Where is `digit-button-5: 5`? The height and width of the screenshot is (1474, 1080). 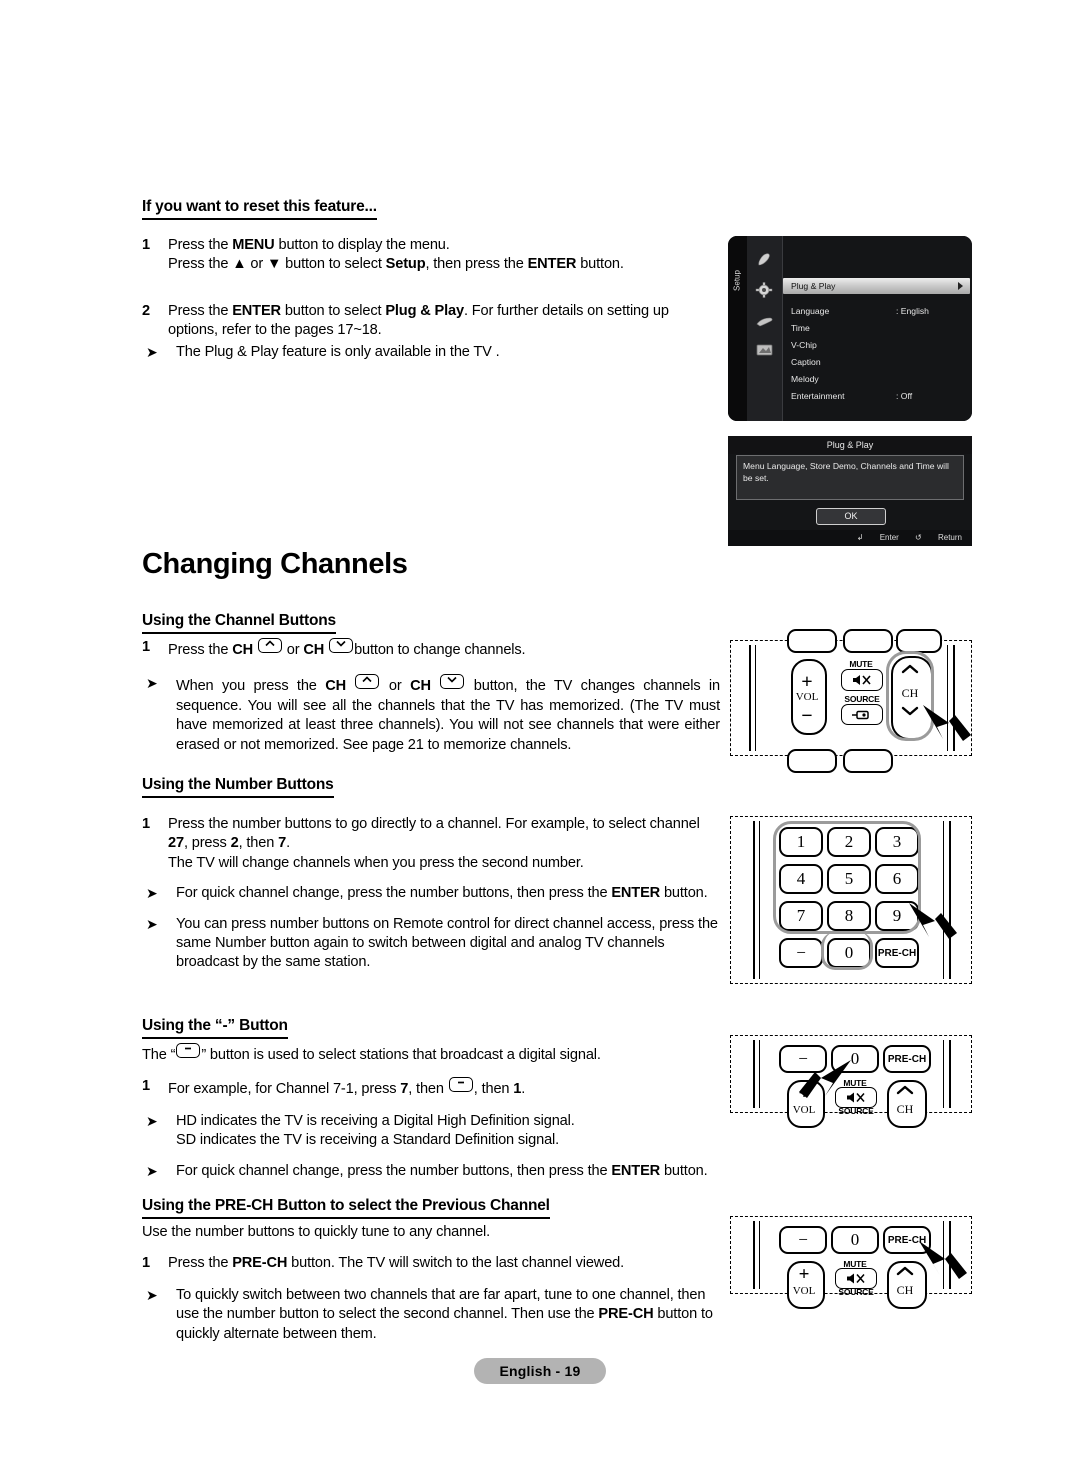 digit-button-5: 5 is located at coordinates (849, 879).